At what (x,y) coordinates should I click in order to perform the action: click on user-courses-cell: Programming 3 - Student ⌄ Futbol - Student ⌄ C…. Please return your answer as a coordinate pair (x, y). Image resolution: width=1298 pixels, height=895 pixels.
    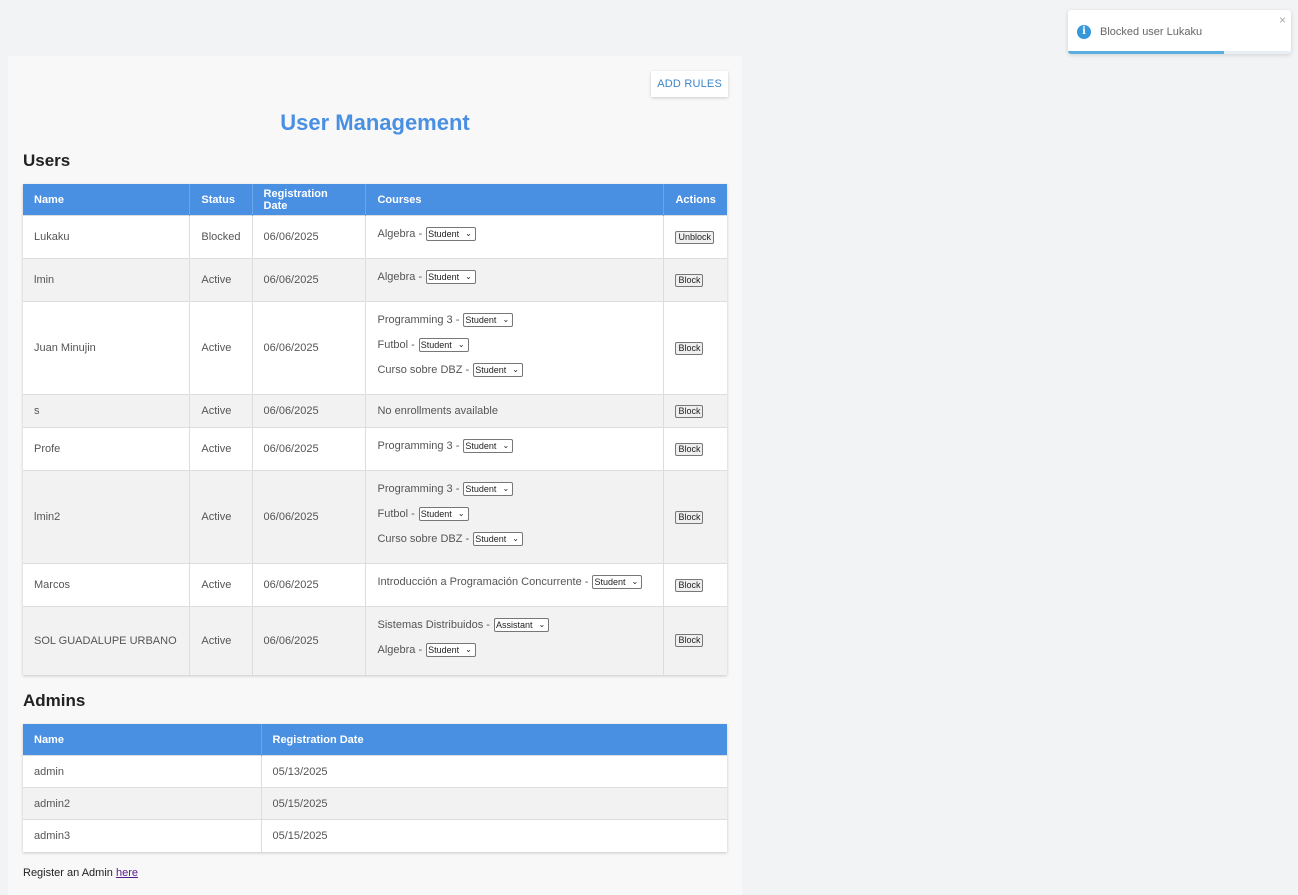
    Looking at the image, I should click on (515, 348).